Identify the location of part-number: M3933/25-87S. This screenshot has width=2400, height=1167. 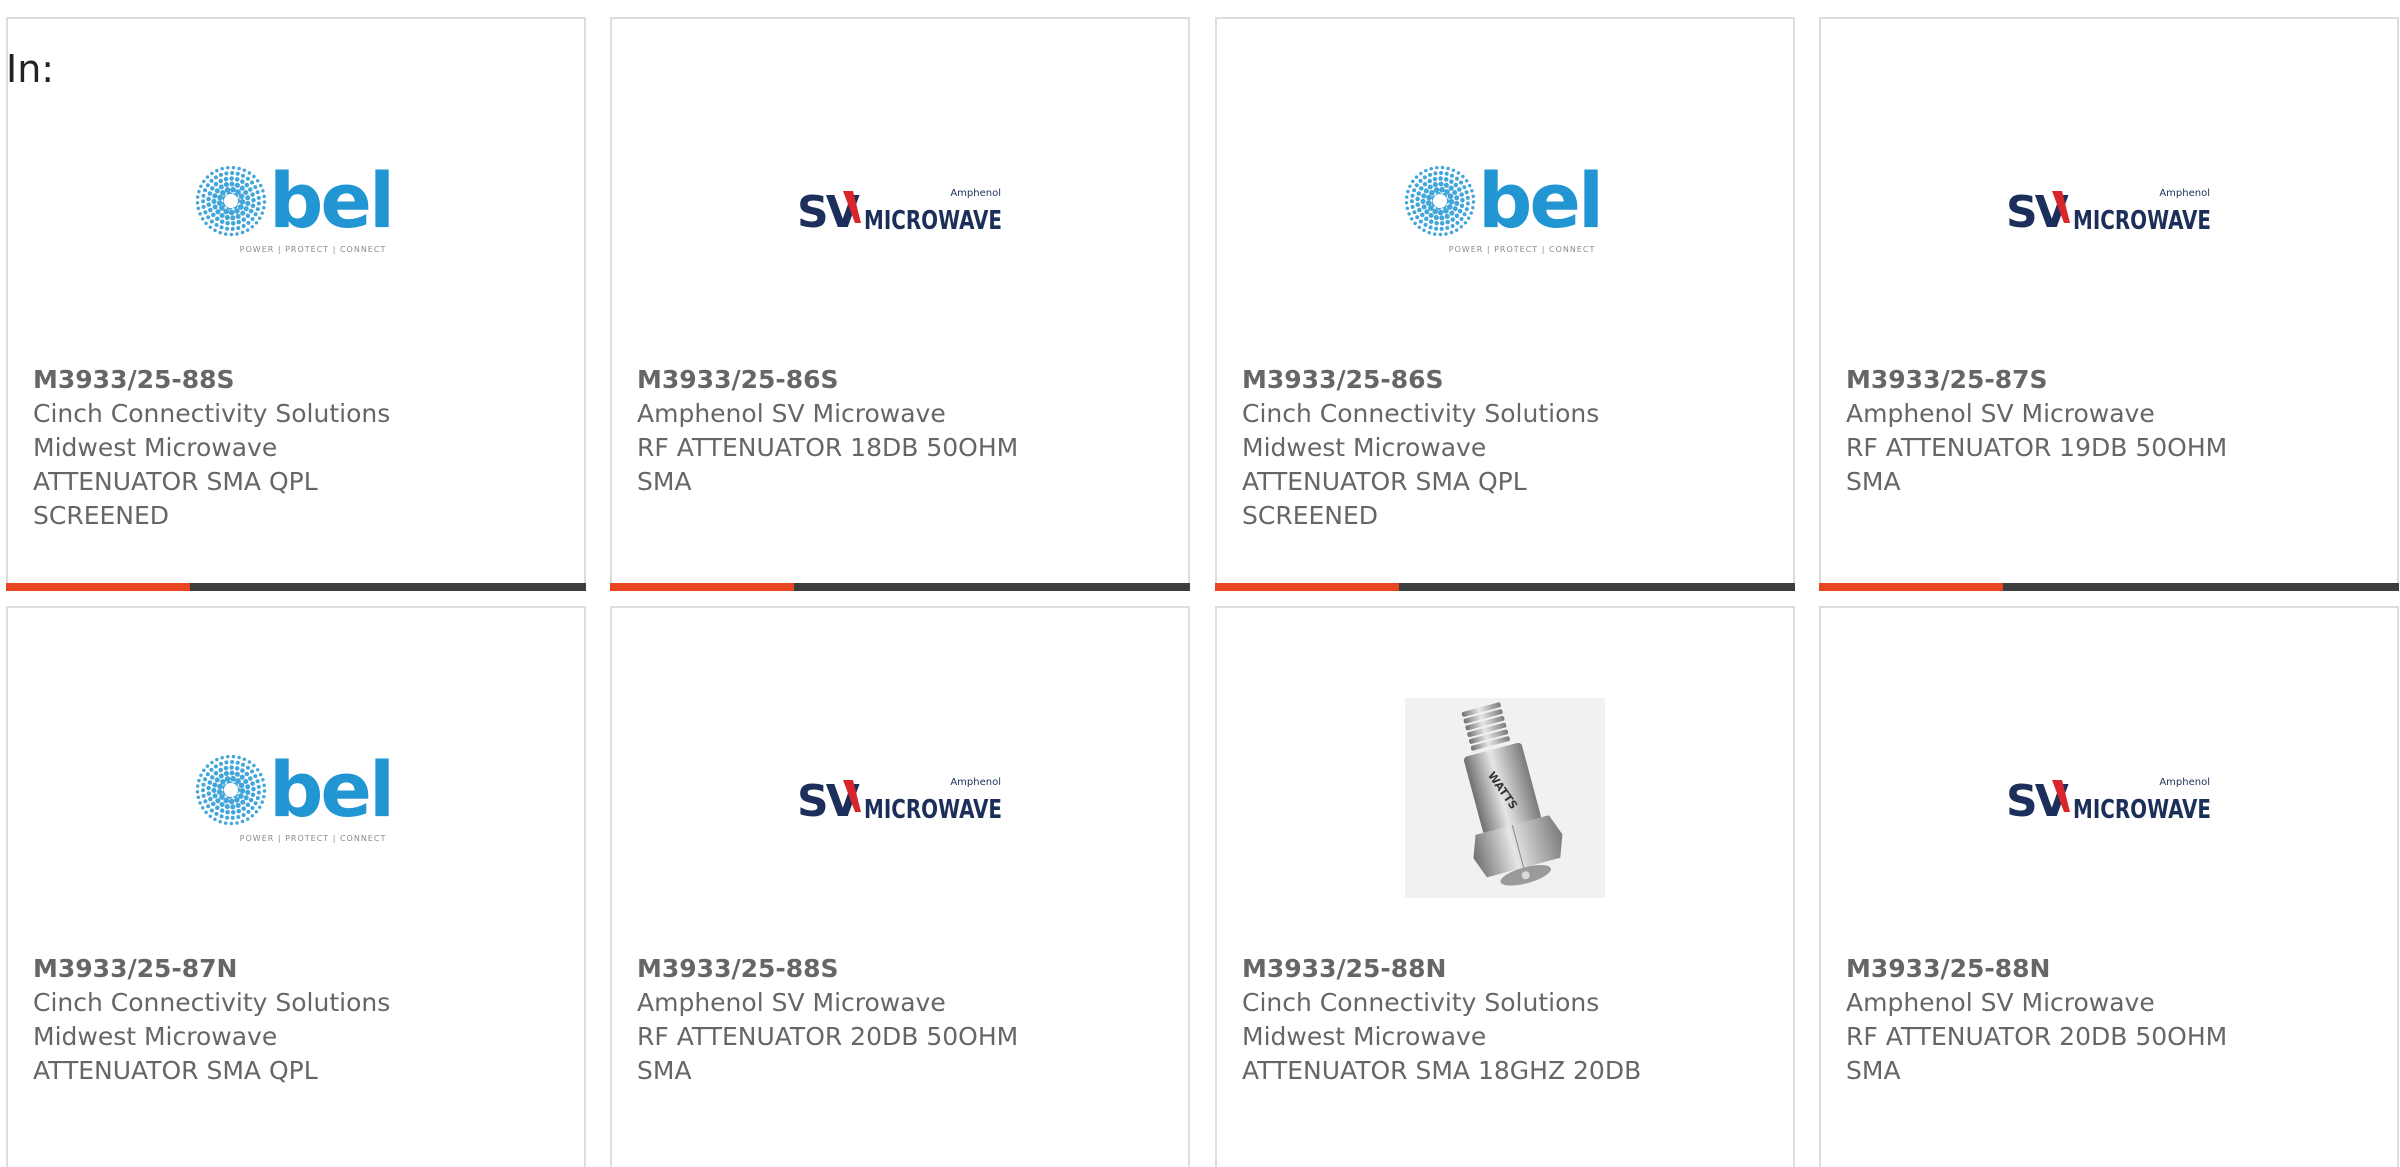
(2111, 380).